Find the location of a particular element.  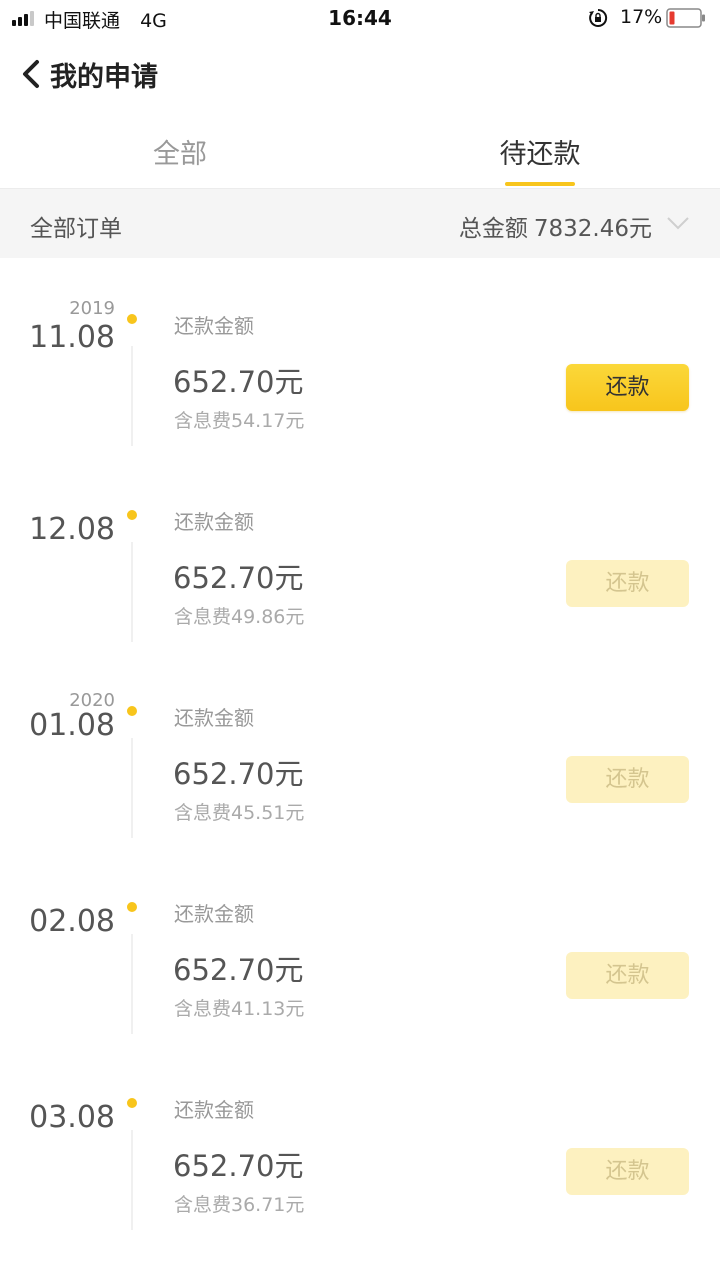

tab-all-label: 全部 is located at coordinates (180, 154).